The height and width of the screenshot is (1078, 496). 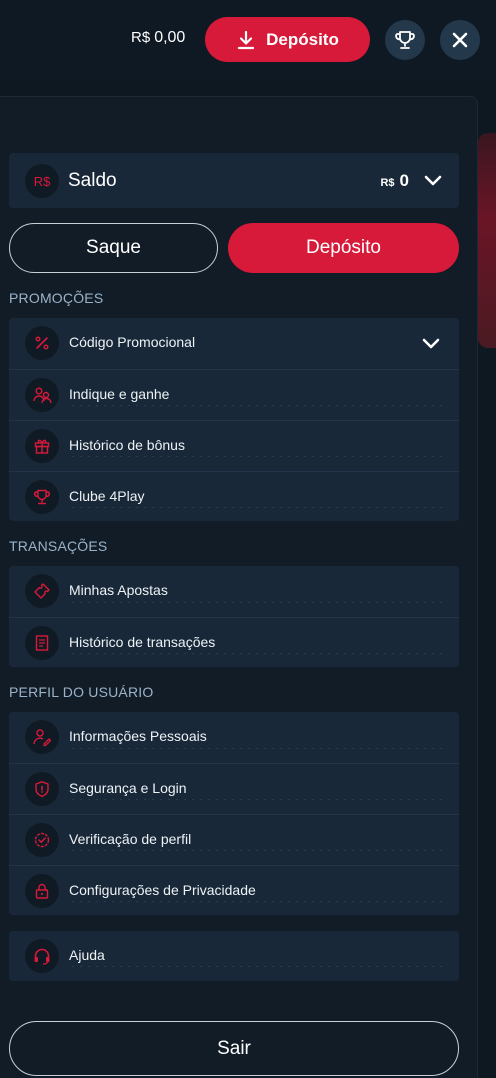 I want to click on menu-item-label: Código Promocional, so click(x=132, y=342).